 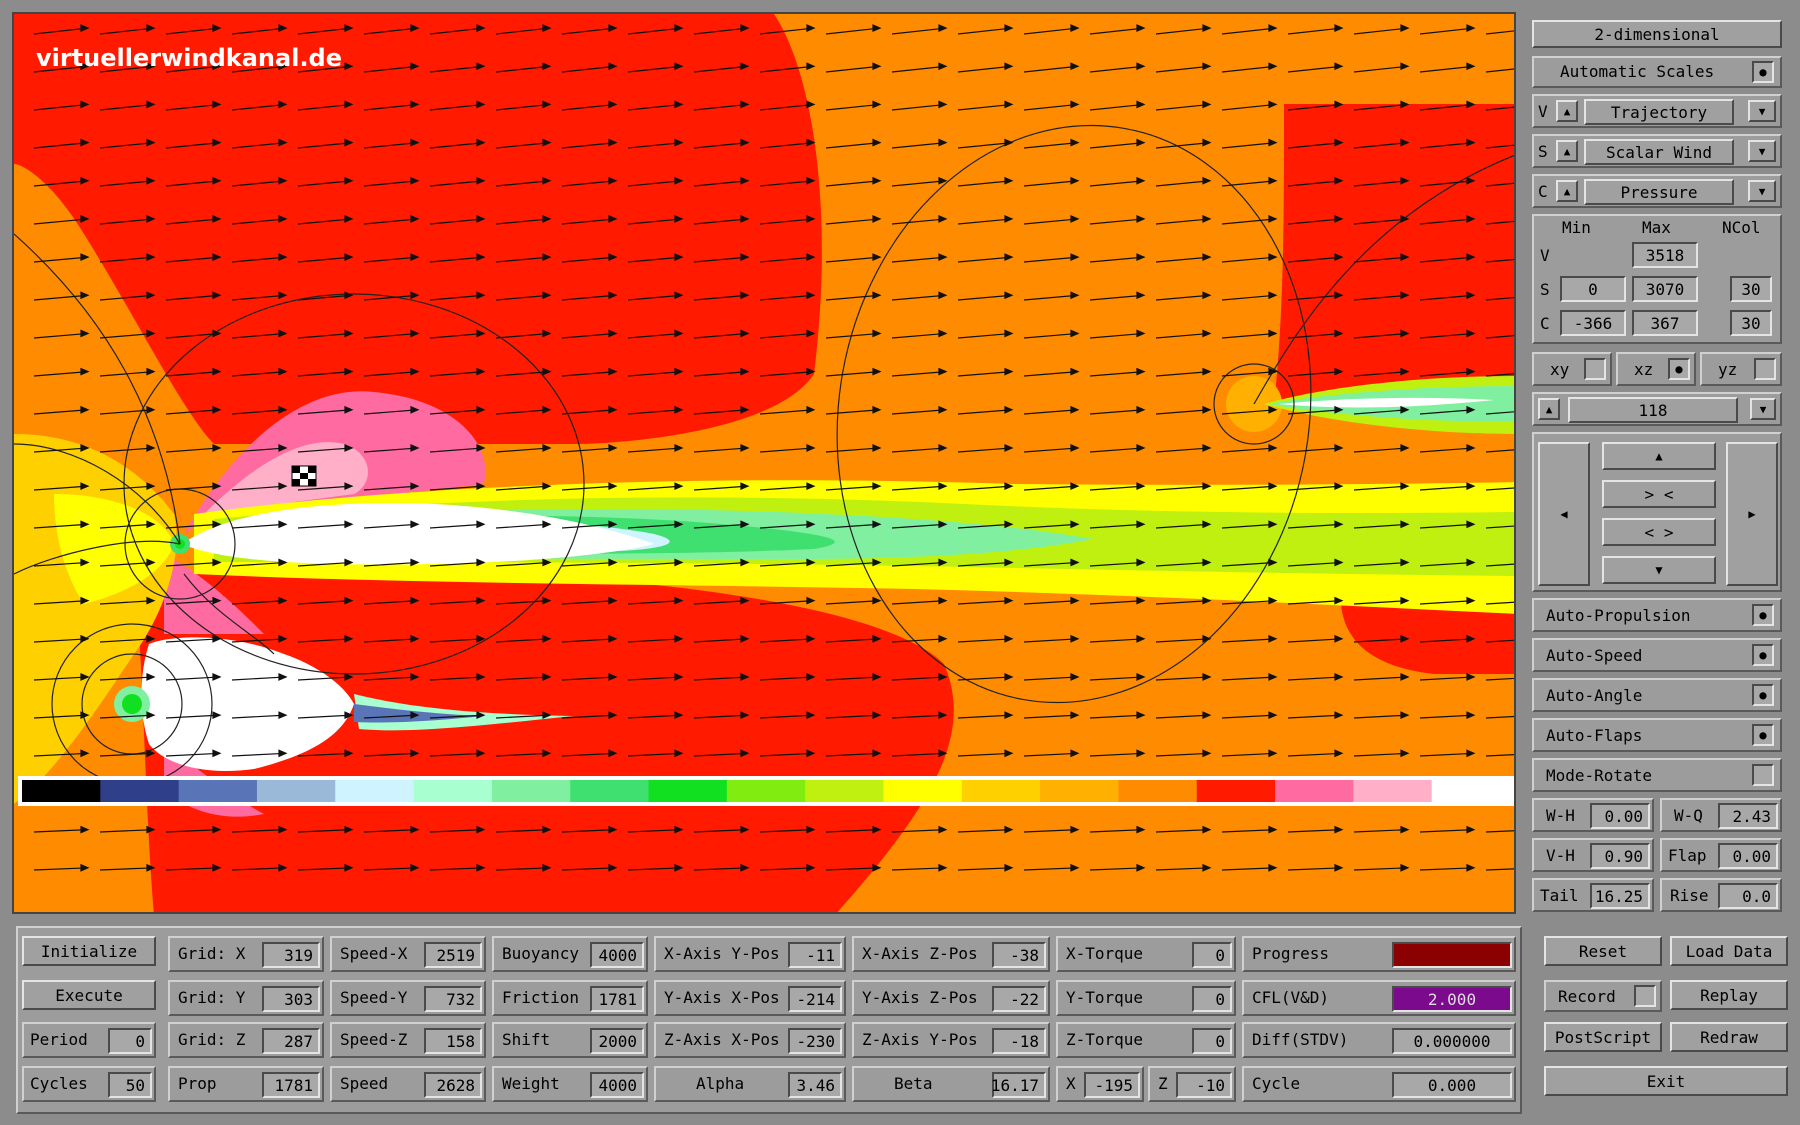 What do you see at coordinates (1019, 999) in the screenshot?
I see `y-axis-z-pos-field: -22` at bounding box center [1019, 999].